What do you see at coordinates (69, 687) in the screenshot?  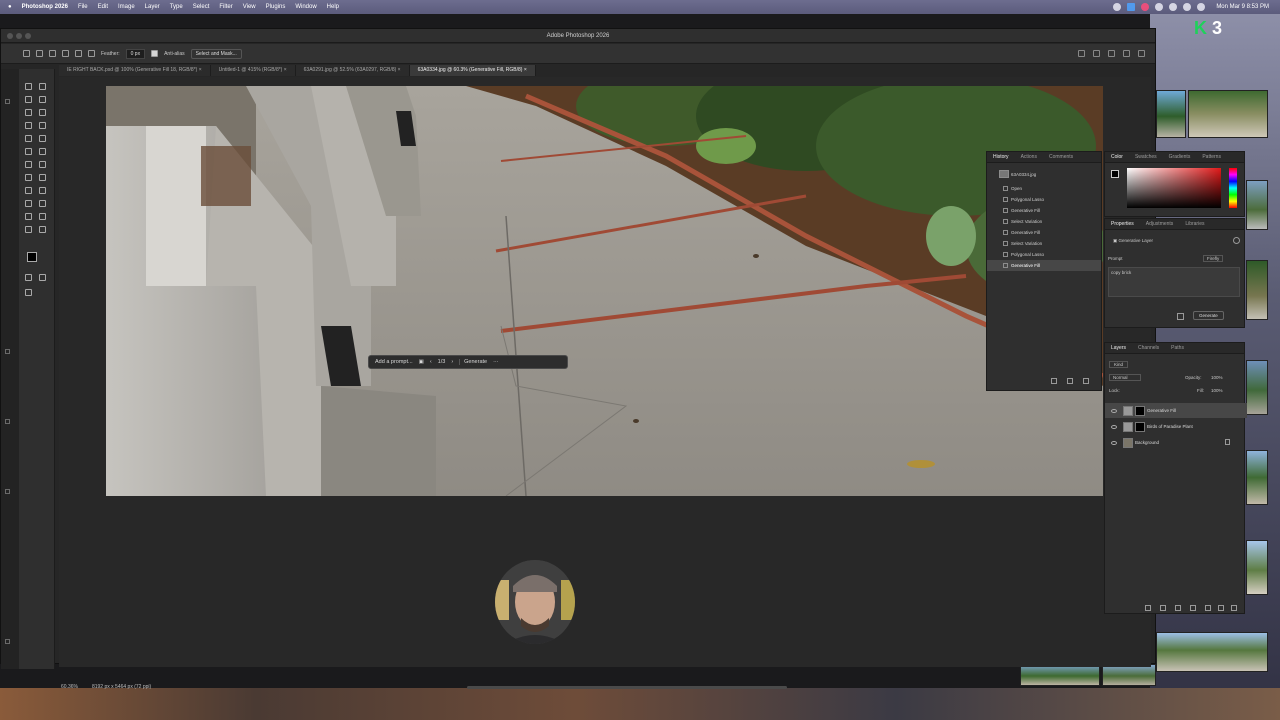 I see `zoom-level: 60.36%` at bounding box center [69, 687].